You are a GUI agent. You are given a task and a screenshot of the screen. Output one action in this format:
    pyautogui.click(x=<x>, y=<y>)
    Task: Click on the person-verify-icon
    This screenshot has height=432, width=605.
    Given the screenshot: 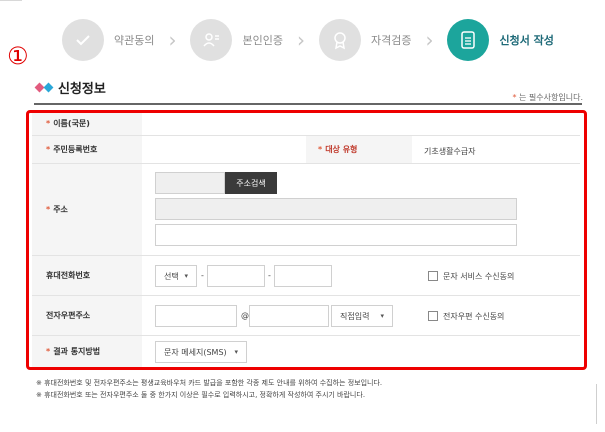 What is the action you would take?
    pyautogui.click(x=211, y=40)
    